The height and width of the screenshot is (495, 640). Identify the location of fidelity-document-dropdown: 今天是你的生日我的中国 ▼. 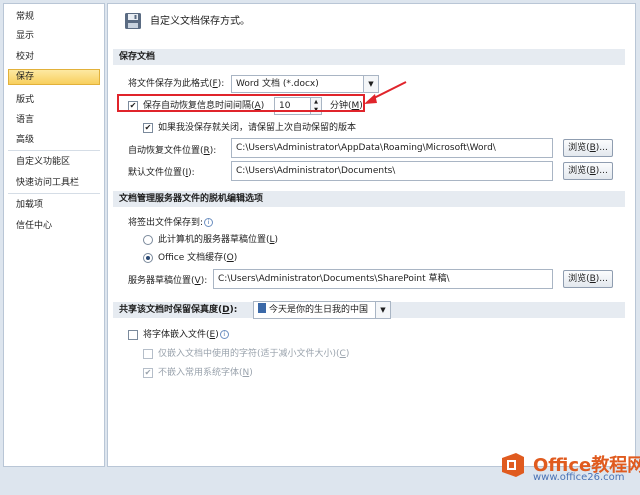
(322, 310).